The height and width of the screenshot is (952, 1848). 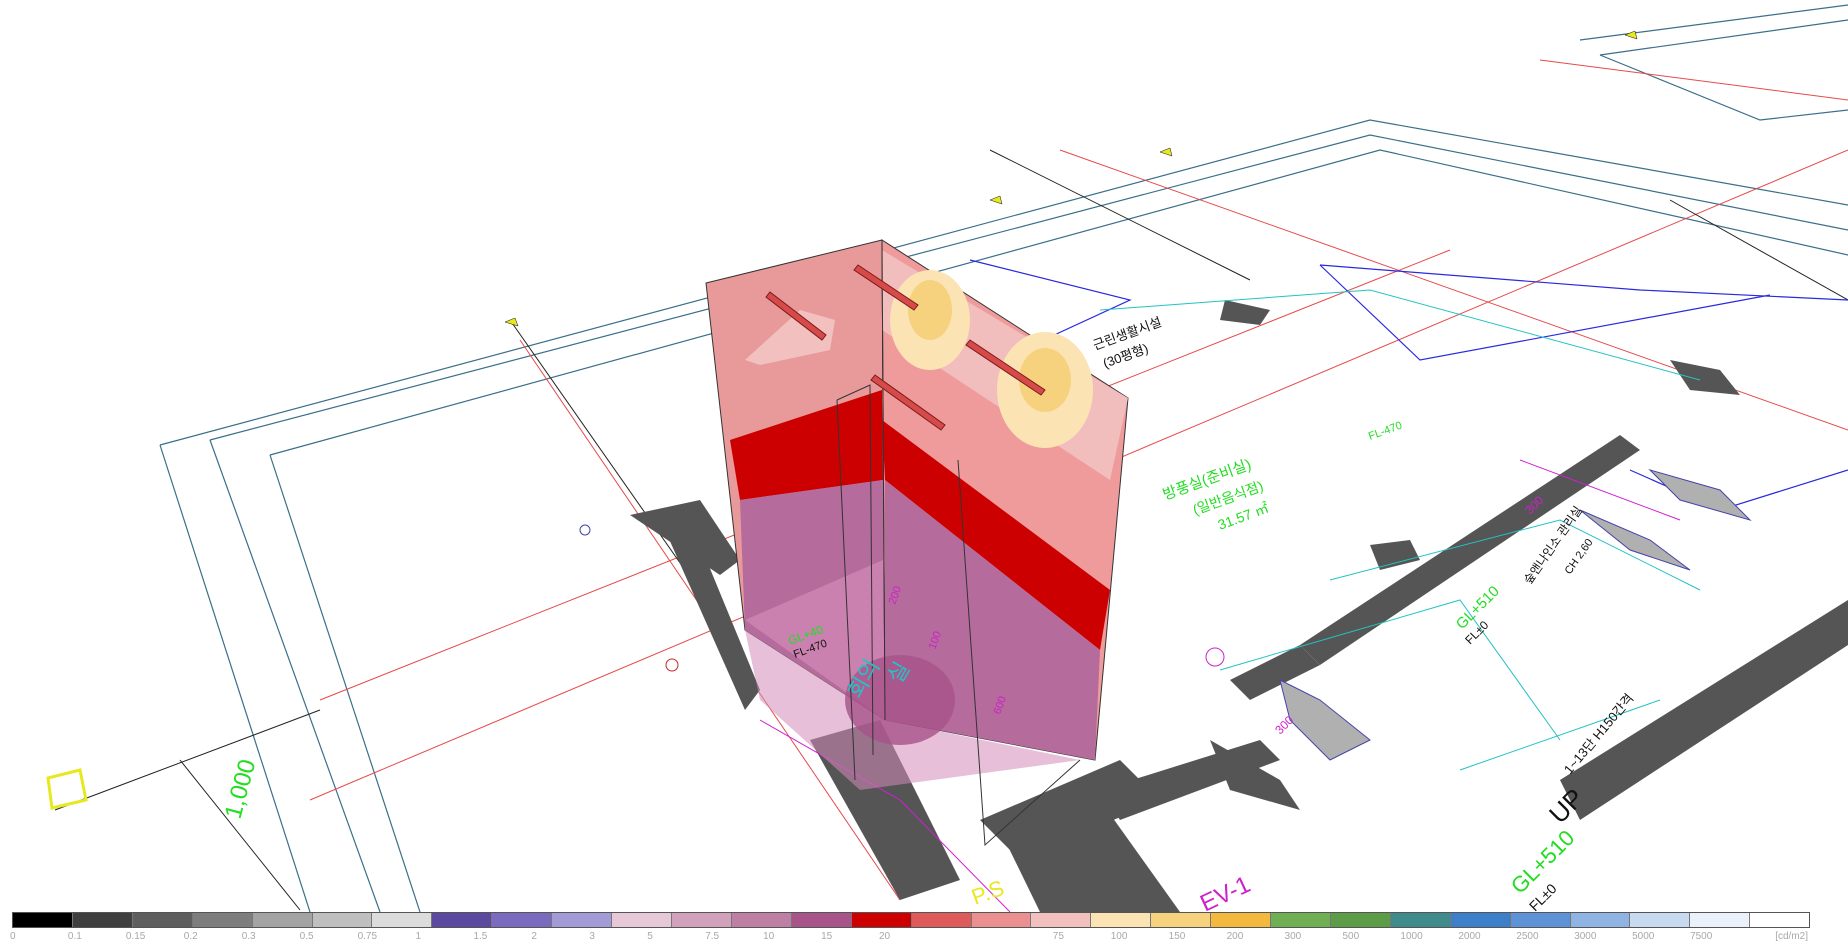 I want to click on legend-tick: 7500, so click(x=1701, y=936).